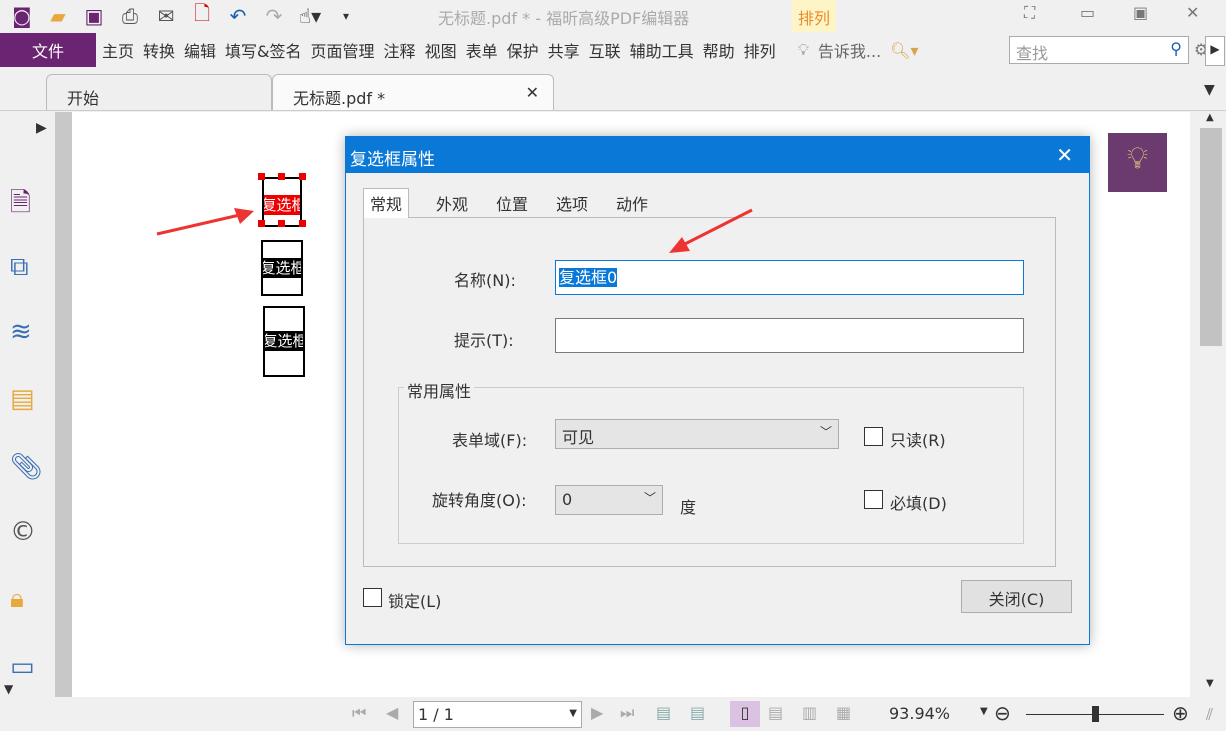  What do you see at coordinates (843, 712) in the screenshot?
I see `continuous-facing-view-icon: ▦` at bounding box center [843, 712].